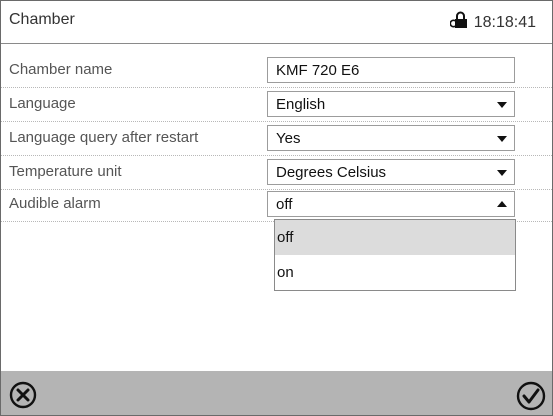  I want to click on clock-time: 18:18:41, so click(504, 22).